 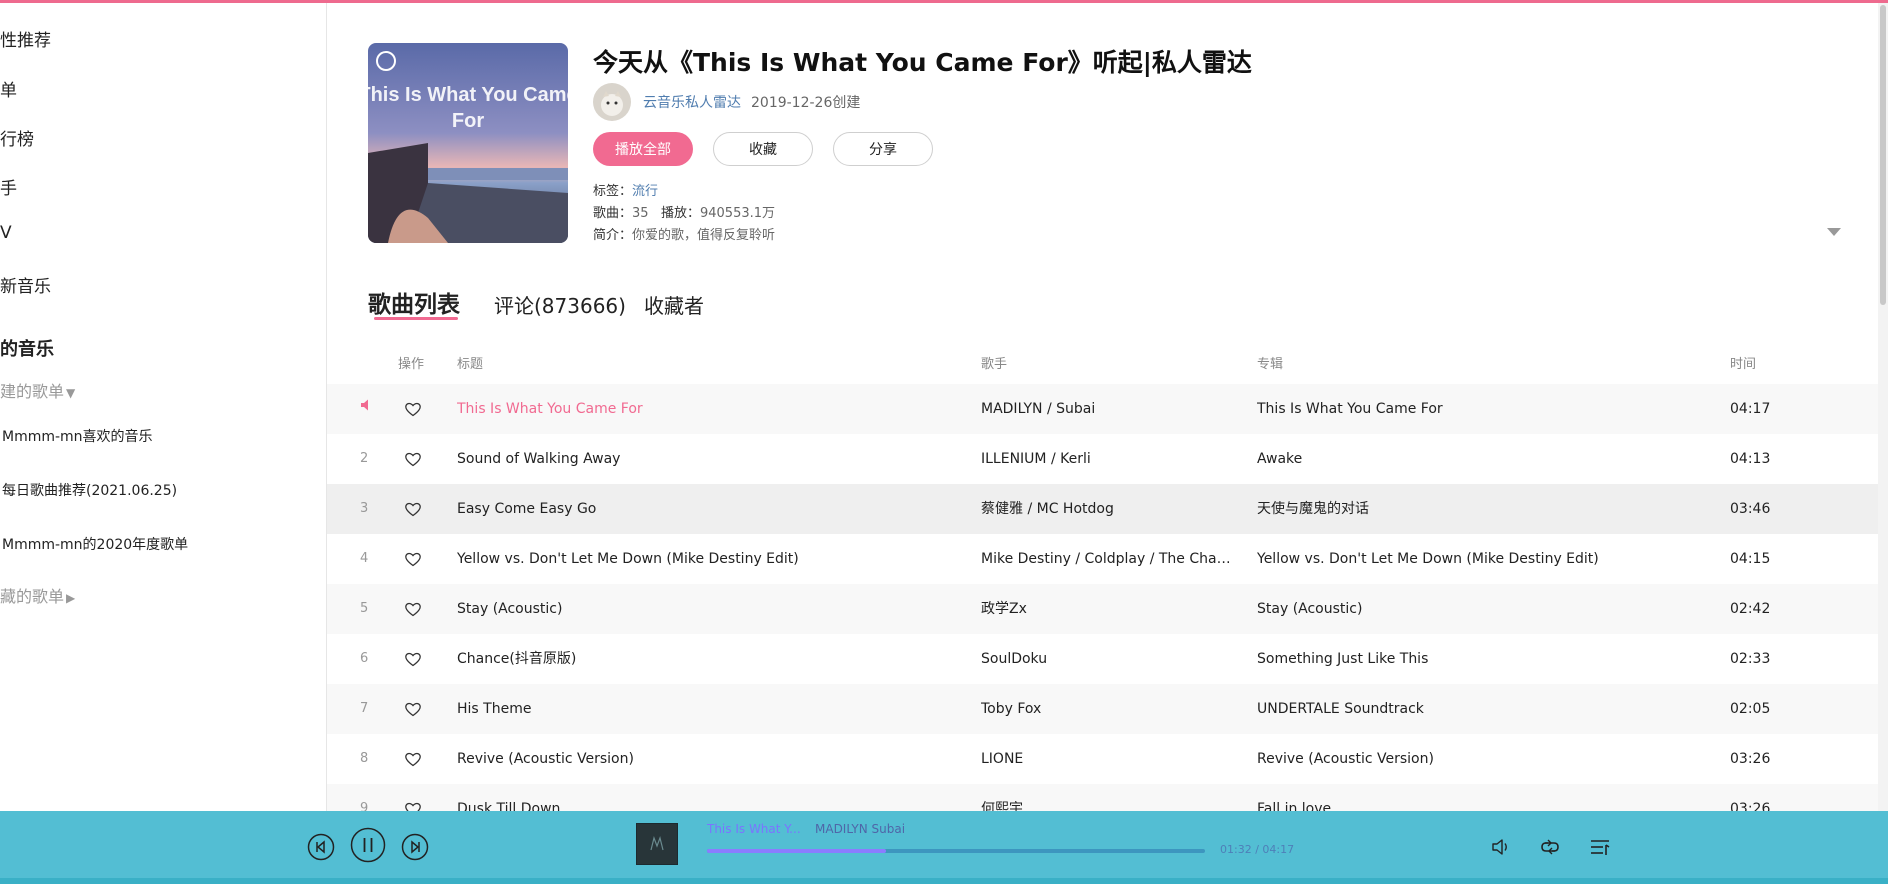 What do you see at coordinates (37, 595) in the screenshot?
I see `collected-playlists-toggle: 藏的歌单 ▶` at bounding box center [37, 595].